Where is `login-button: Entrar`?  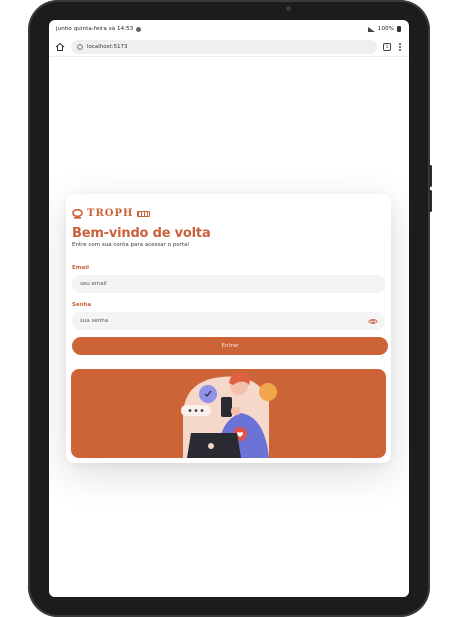
login-button: Entrar is located at coordinates (230, 346).